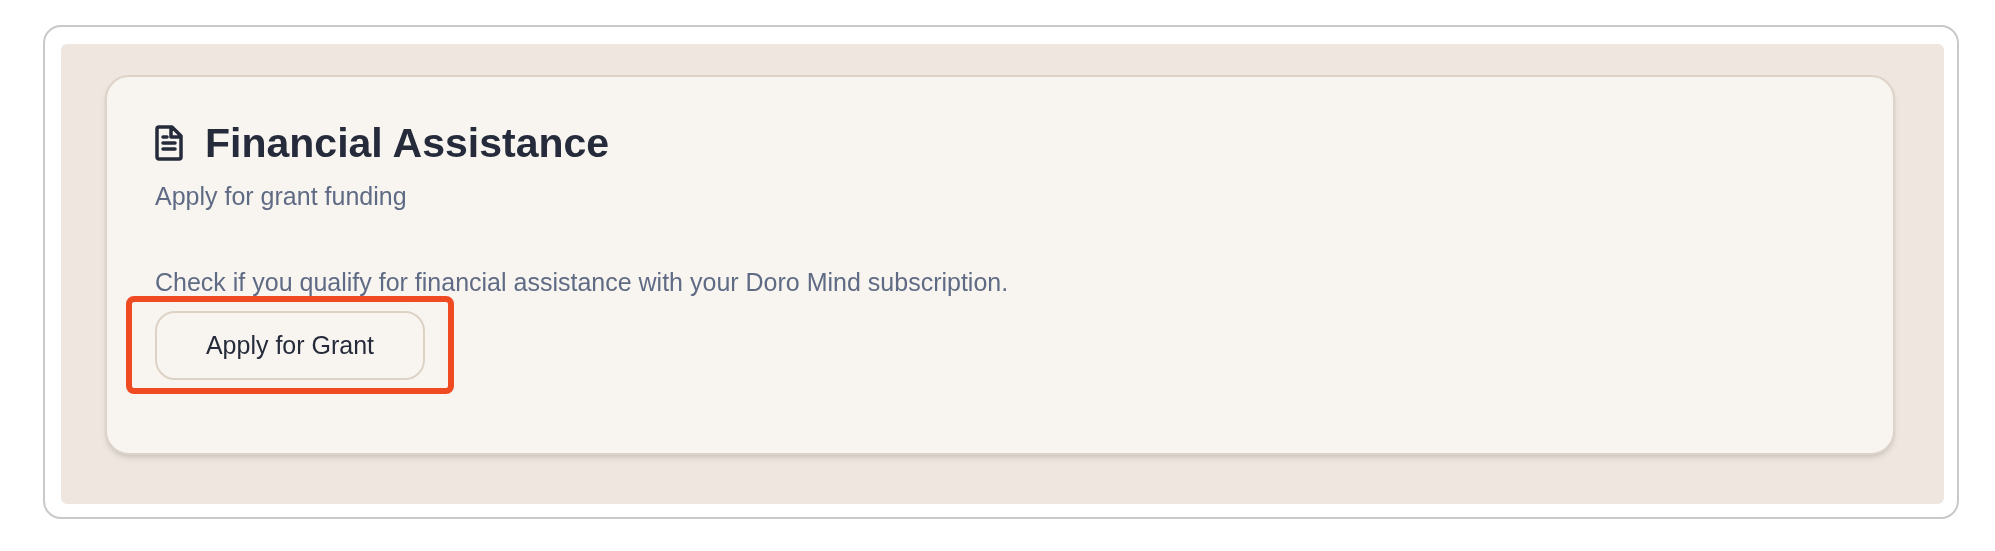 The width and height of the screenshot is (1995, 551). What do you see at coordinates (290, 345) in the screenshot?
I see `apply-button: Apply for Grant` at bounding box center [290, 345].